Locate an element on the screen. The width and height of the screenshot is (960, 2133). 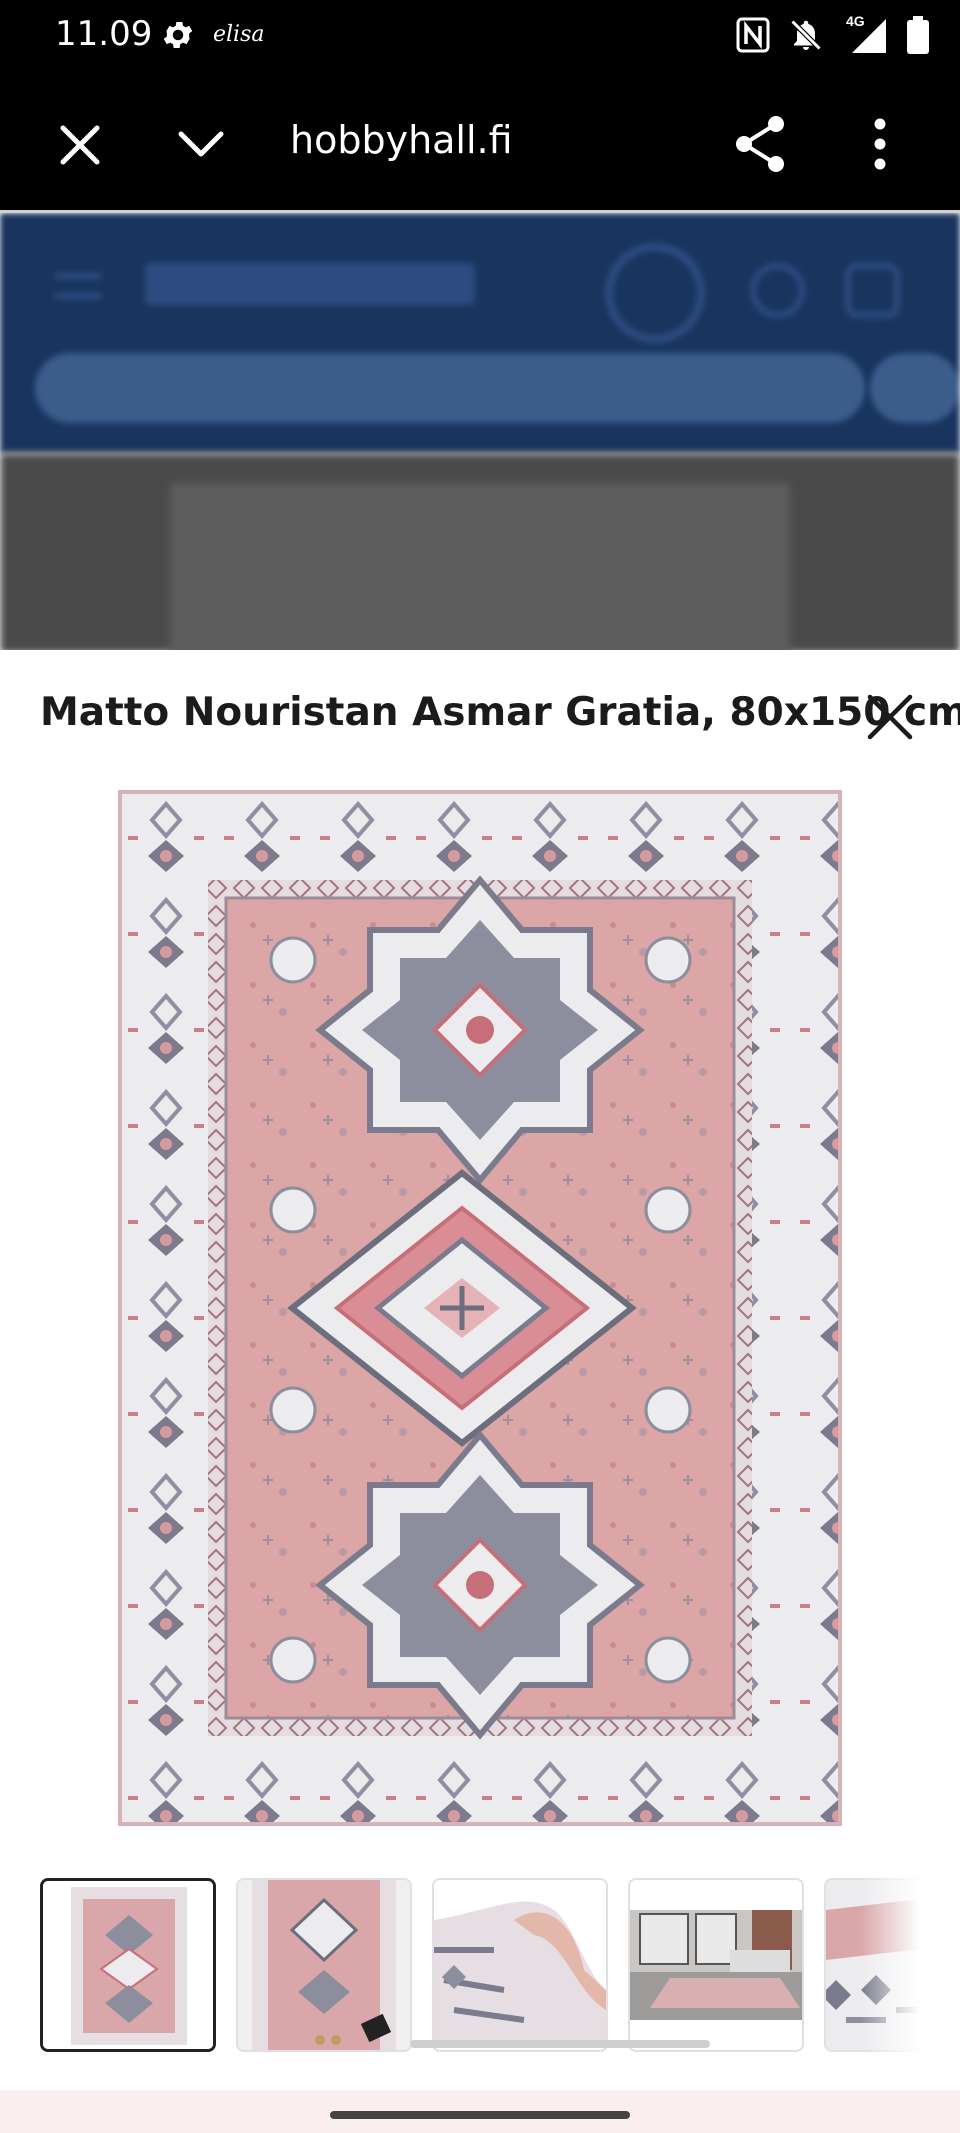
carrier-logo: elisa is located at coordinates (239, 34).